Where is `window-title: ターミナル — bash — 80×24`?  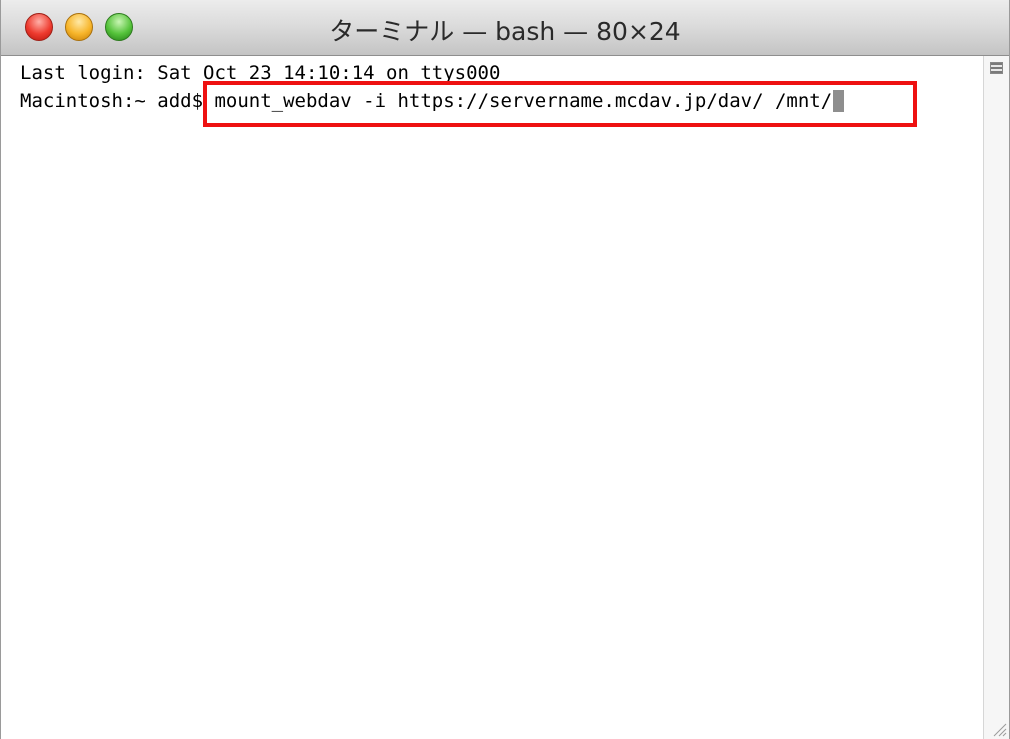 window-title: ターミナル — bash — 80×24 is located at coordinates (505, 31).